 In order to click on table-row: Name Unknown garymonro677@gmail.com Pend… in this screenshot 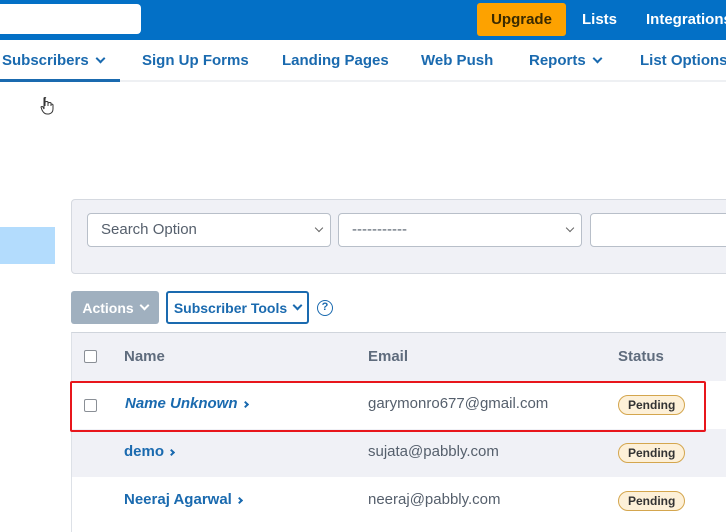, I will do `click(399, 405)`.